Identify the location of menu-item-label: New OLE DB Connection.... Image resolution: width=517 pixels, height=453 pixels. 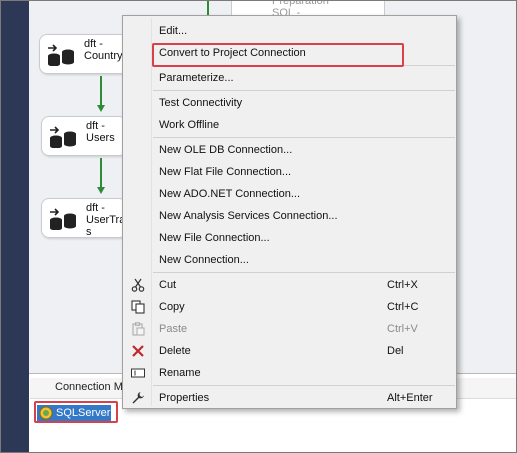
(226, 150).